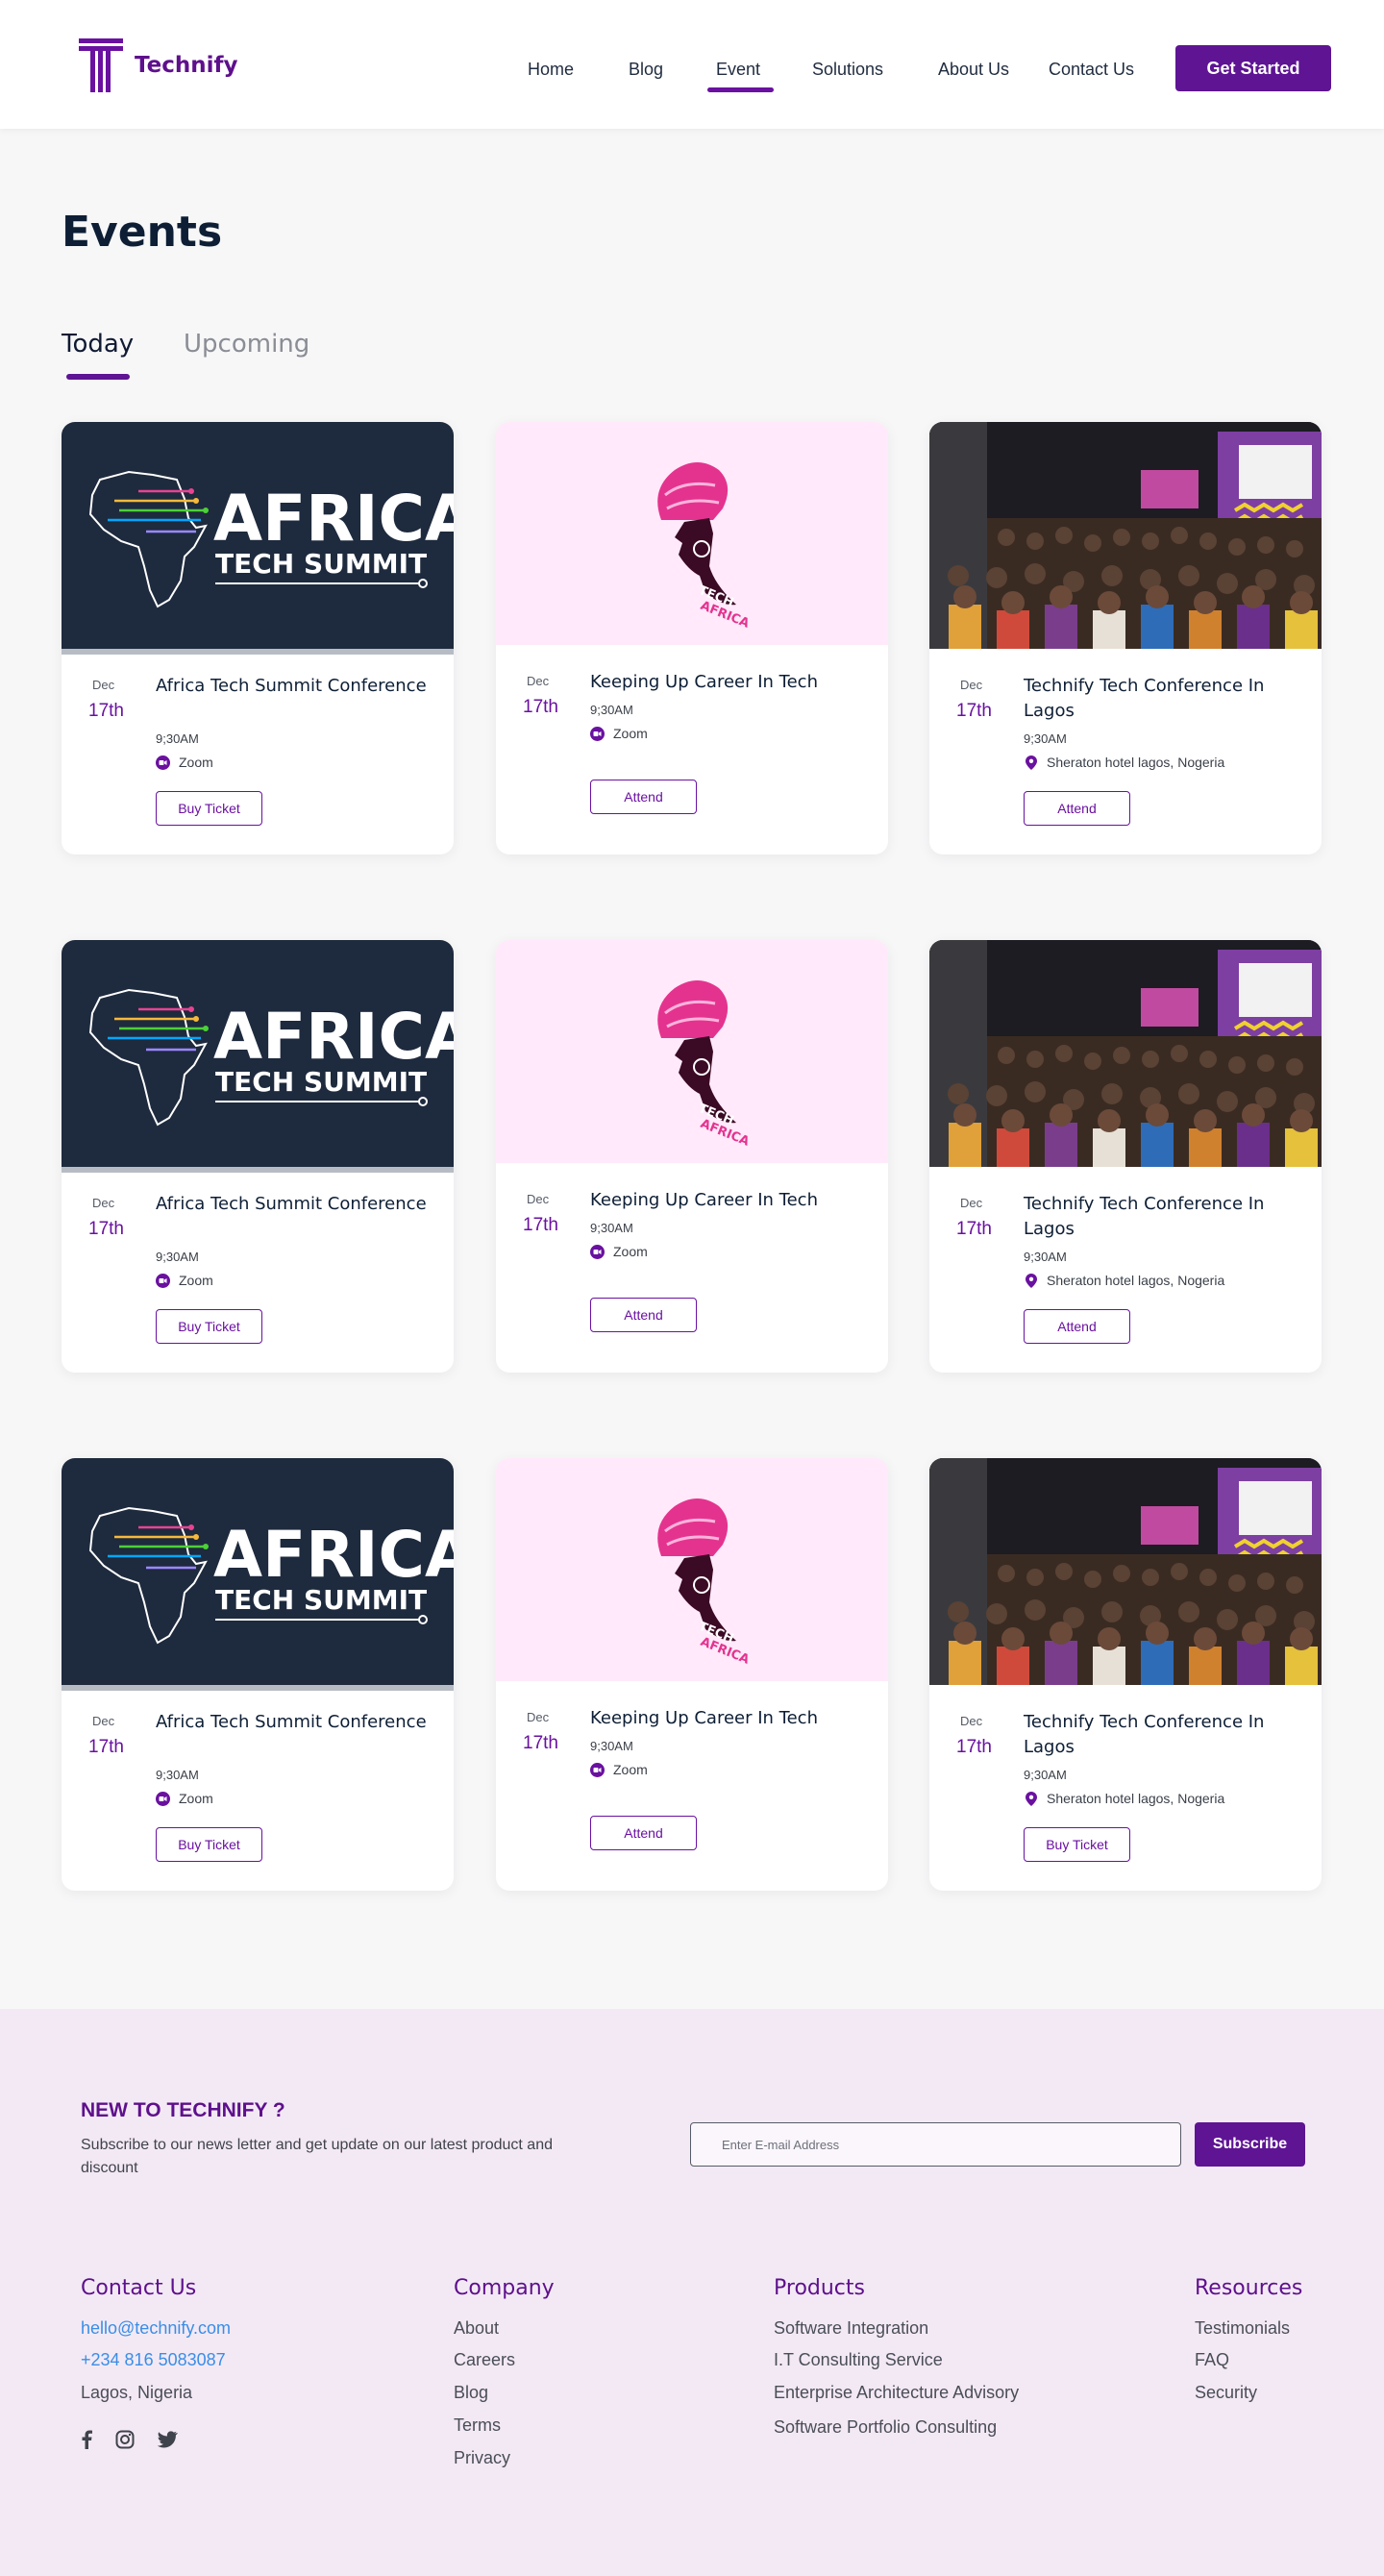 The width and height of the screenshot is (1384, 2576). Describe the element at coordinates (98, 344) in the screenshot. I see `tab-today: Today` at that location.